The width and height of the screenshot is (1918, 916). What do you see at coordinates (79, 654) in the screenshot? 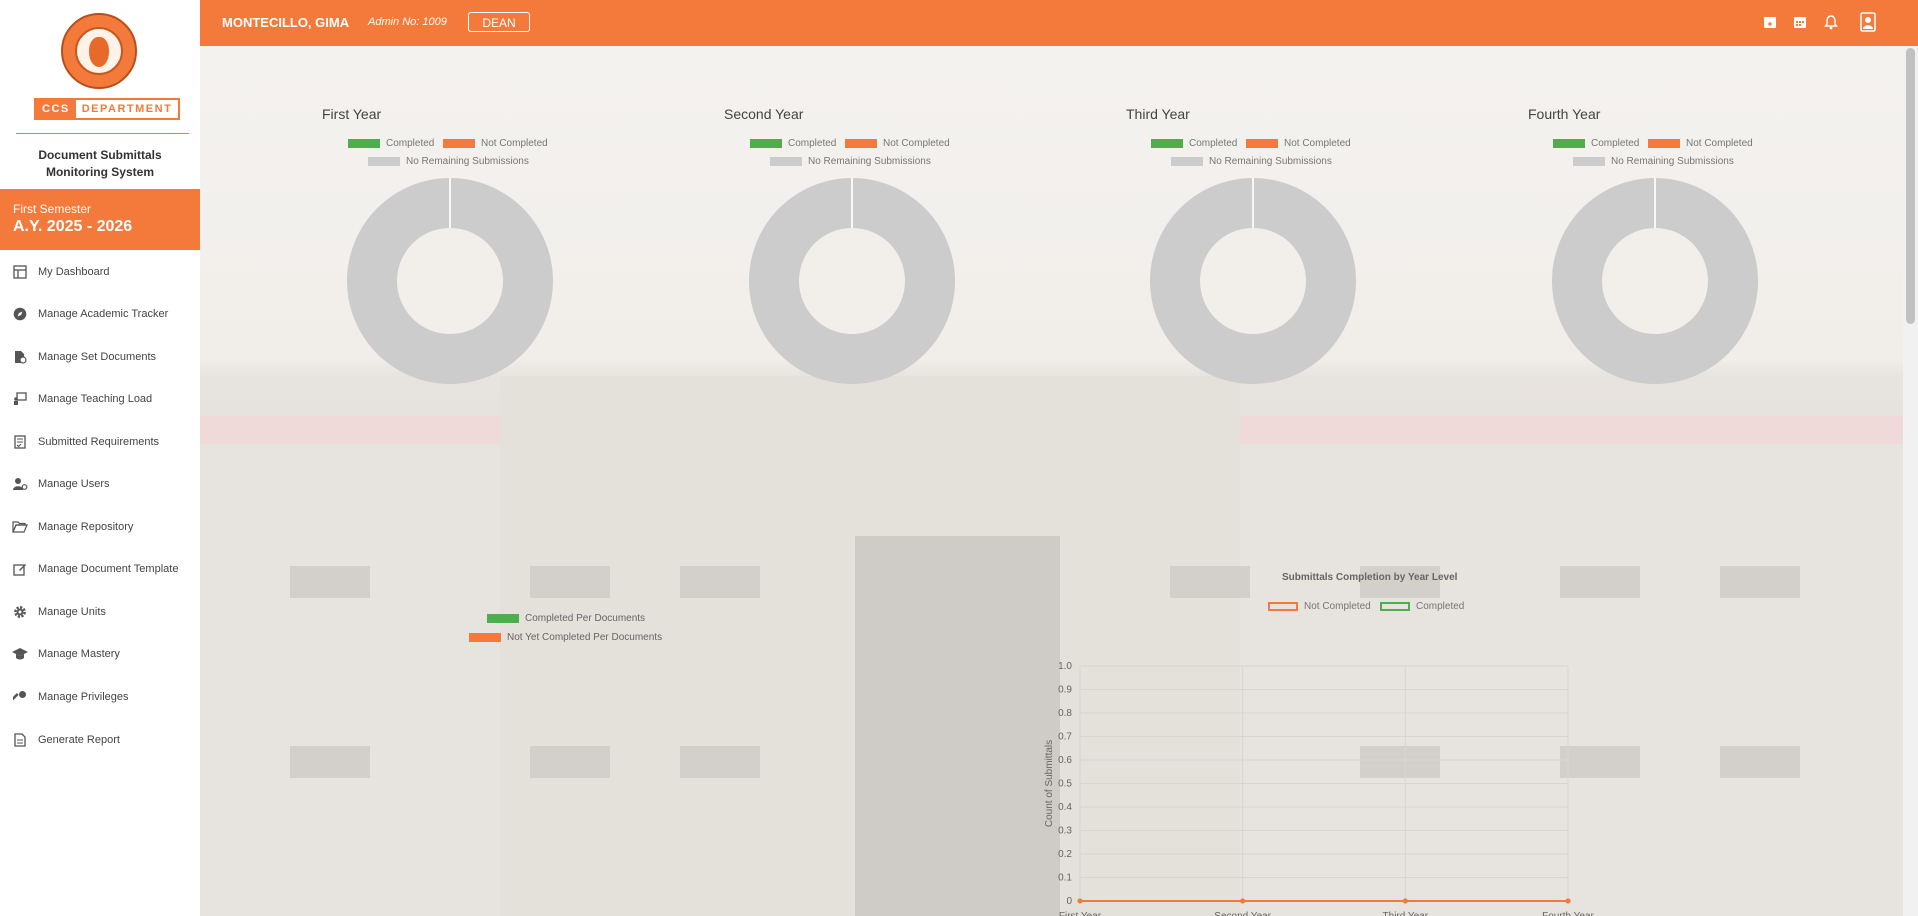
I see `sidebar-item-label: Manage Mastery` at bounding box center [79, 654].